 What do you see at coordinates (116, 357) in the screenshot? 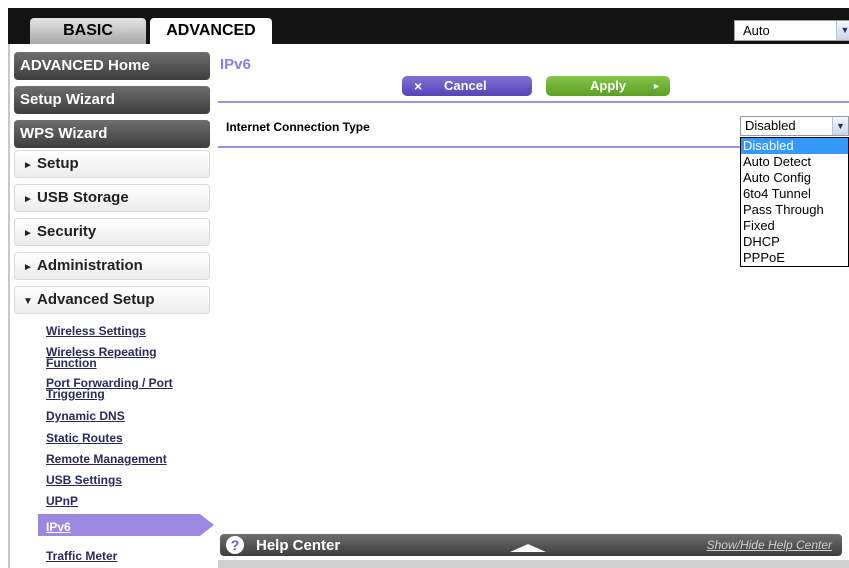
I see `sublink-wireless-repeating-function: Wireless Repeating Function` at bounding box center [116, 357].